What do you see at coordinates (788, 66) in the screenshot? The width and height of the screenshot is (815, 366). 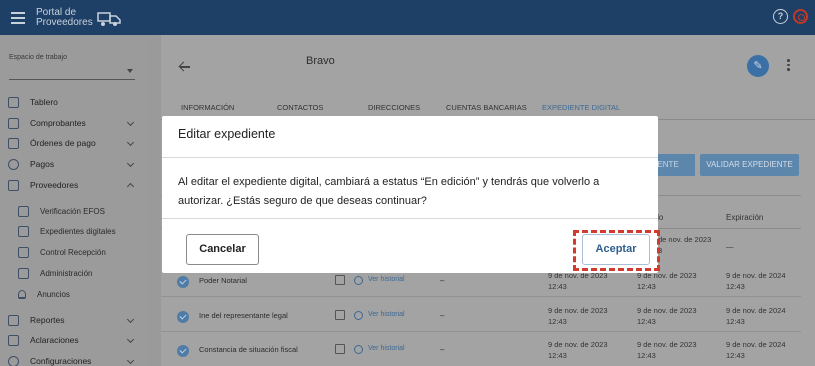 I see `more-vert-icon` at bounding box center [788, 66].